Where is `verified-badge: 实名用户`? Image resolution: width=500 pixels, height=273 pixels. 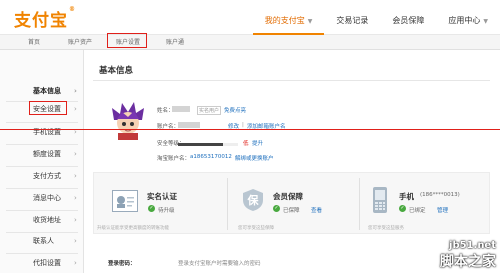 verified-badge: 实名用户 is located at coordinates (209, 110).